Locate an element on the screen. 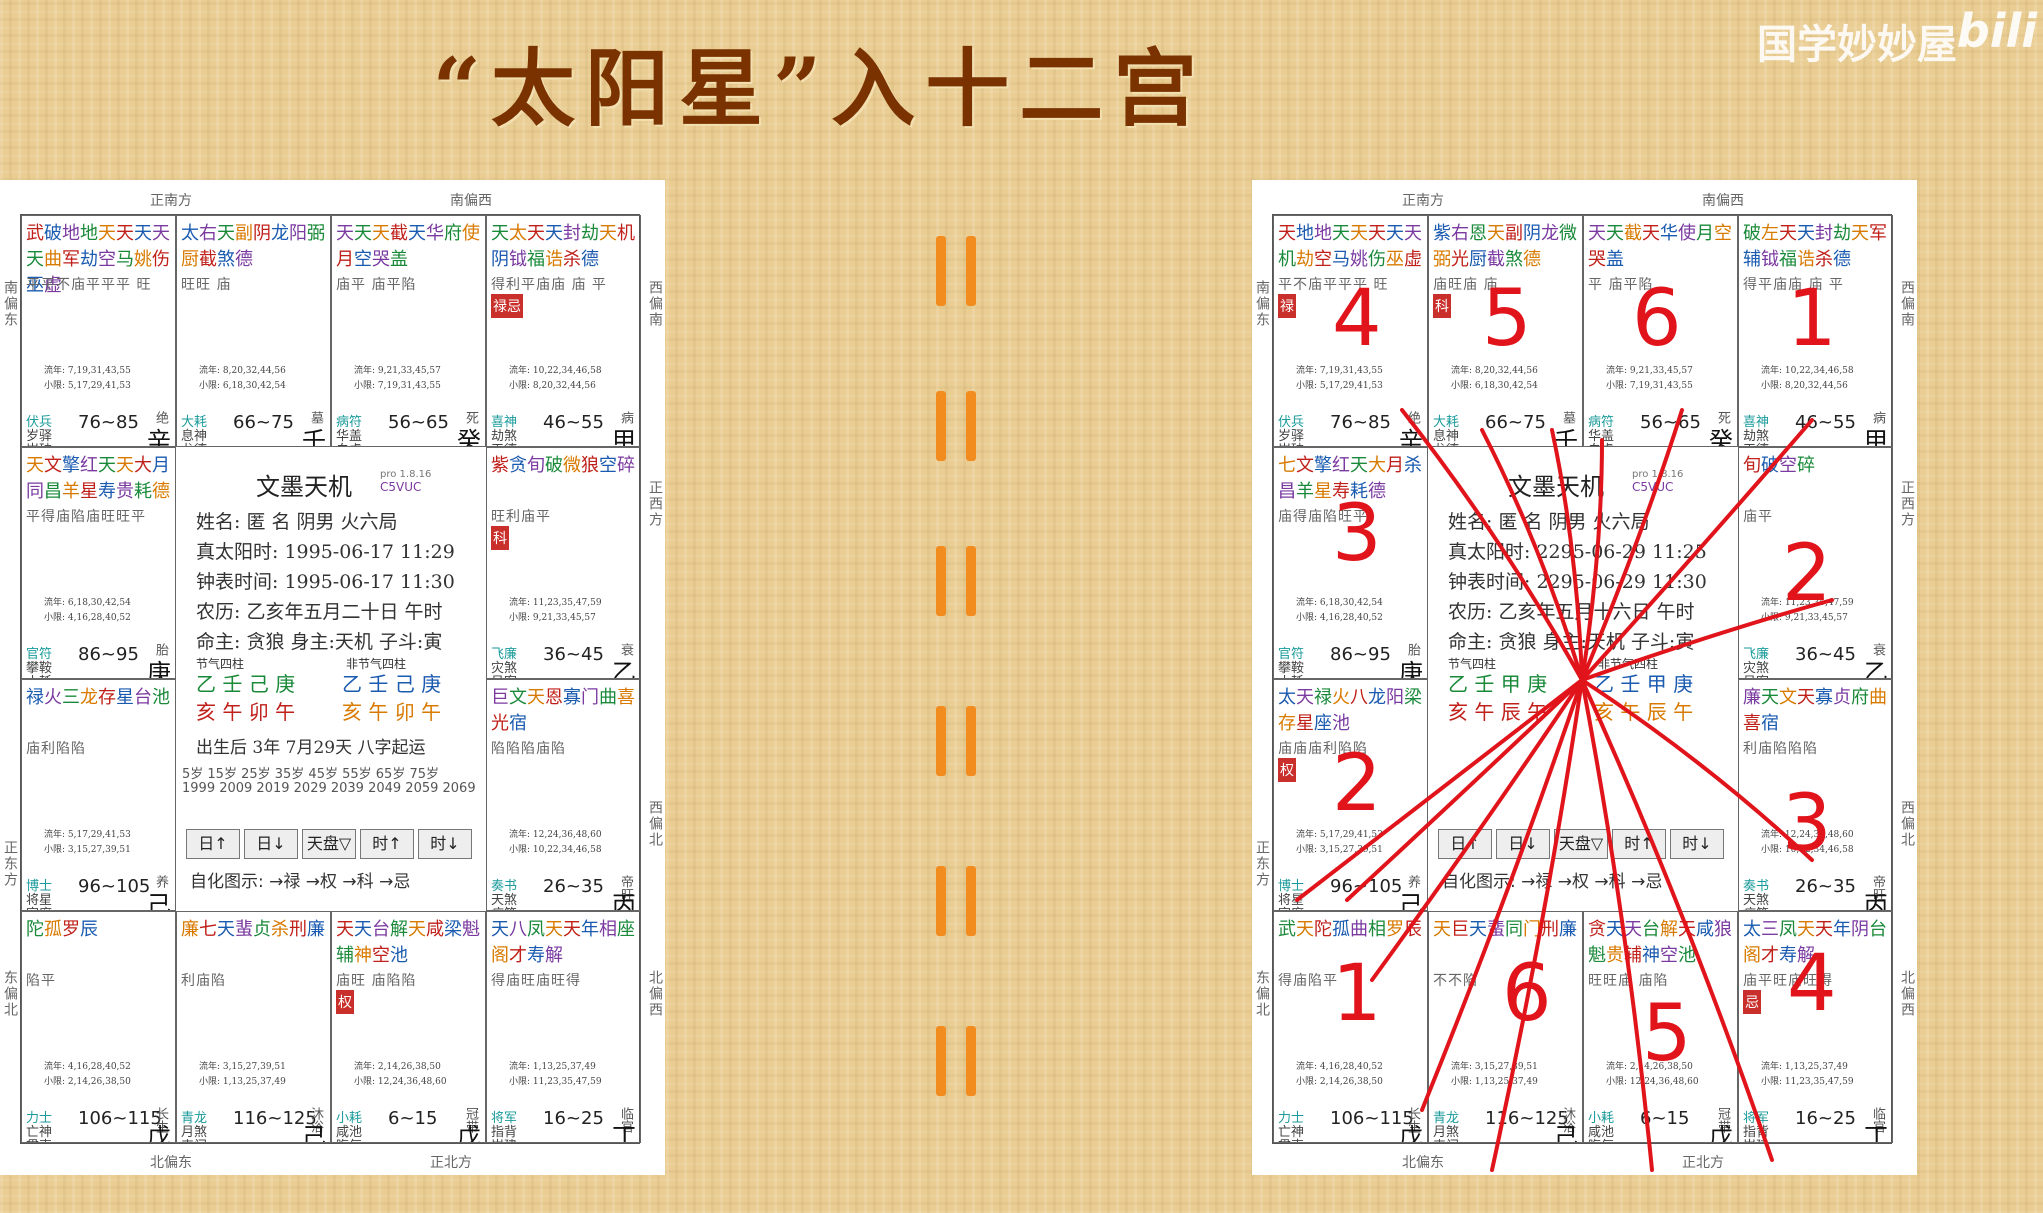 The width and height of the screenshot is (2043, 1213). god-name: 奏书 is located at coordinates (504, 886).